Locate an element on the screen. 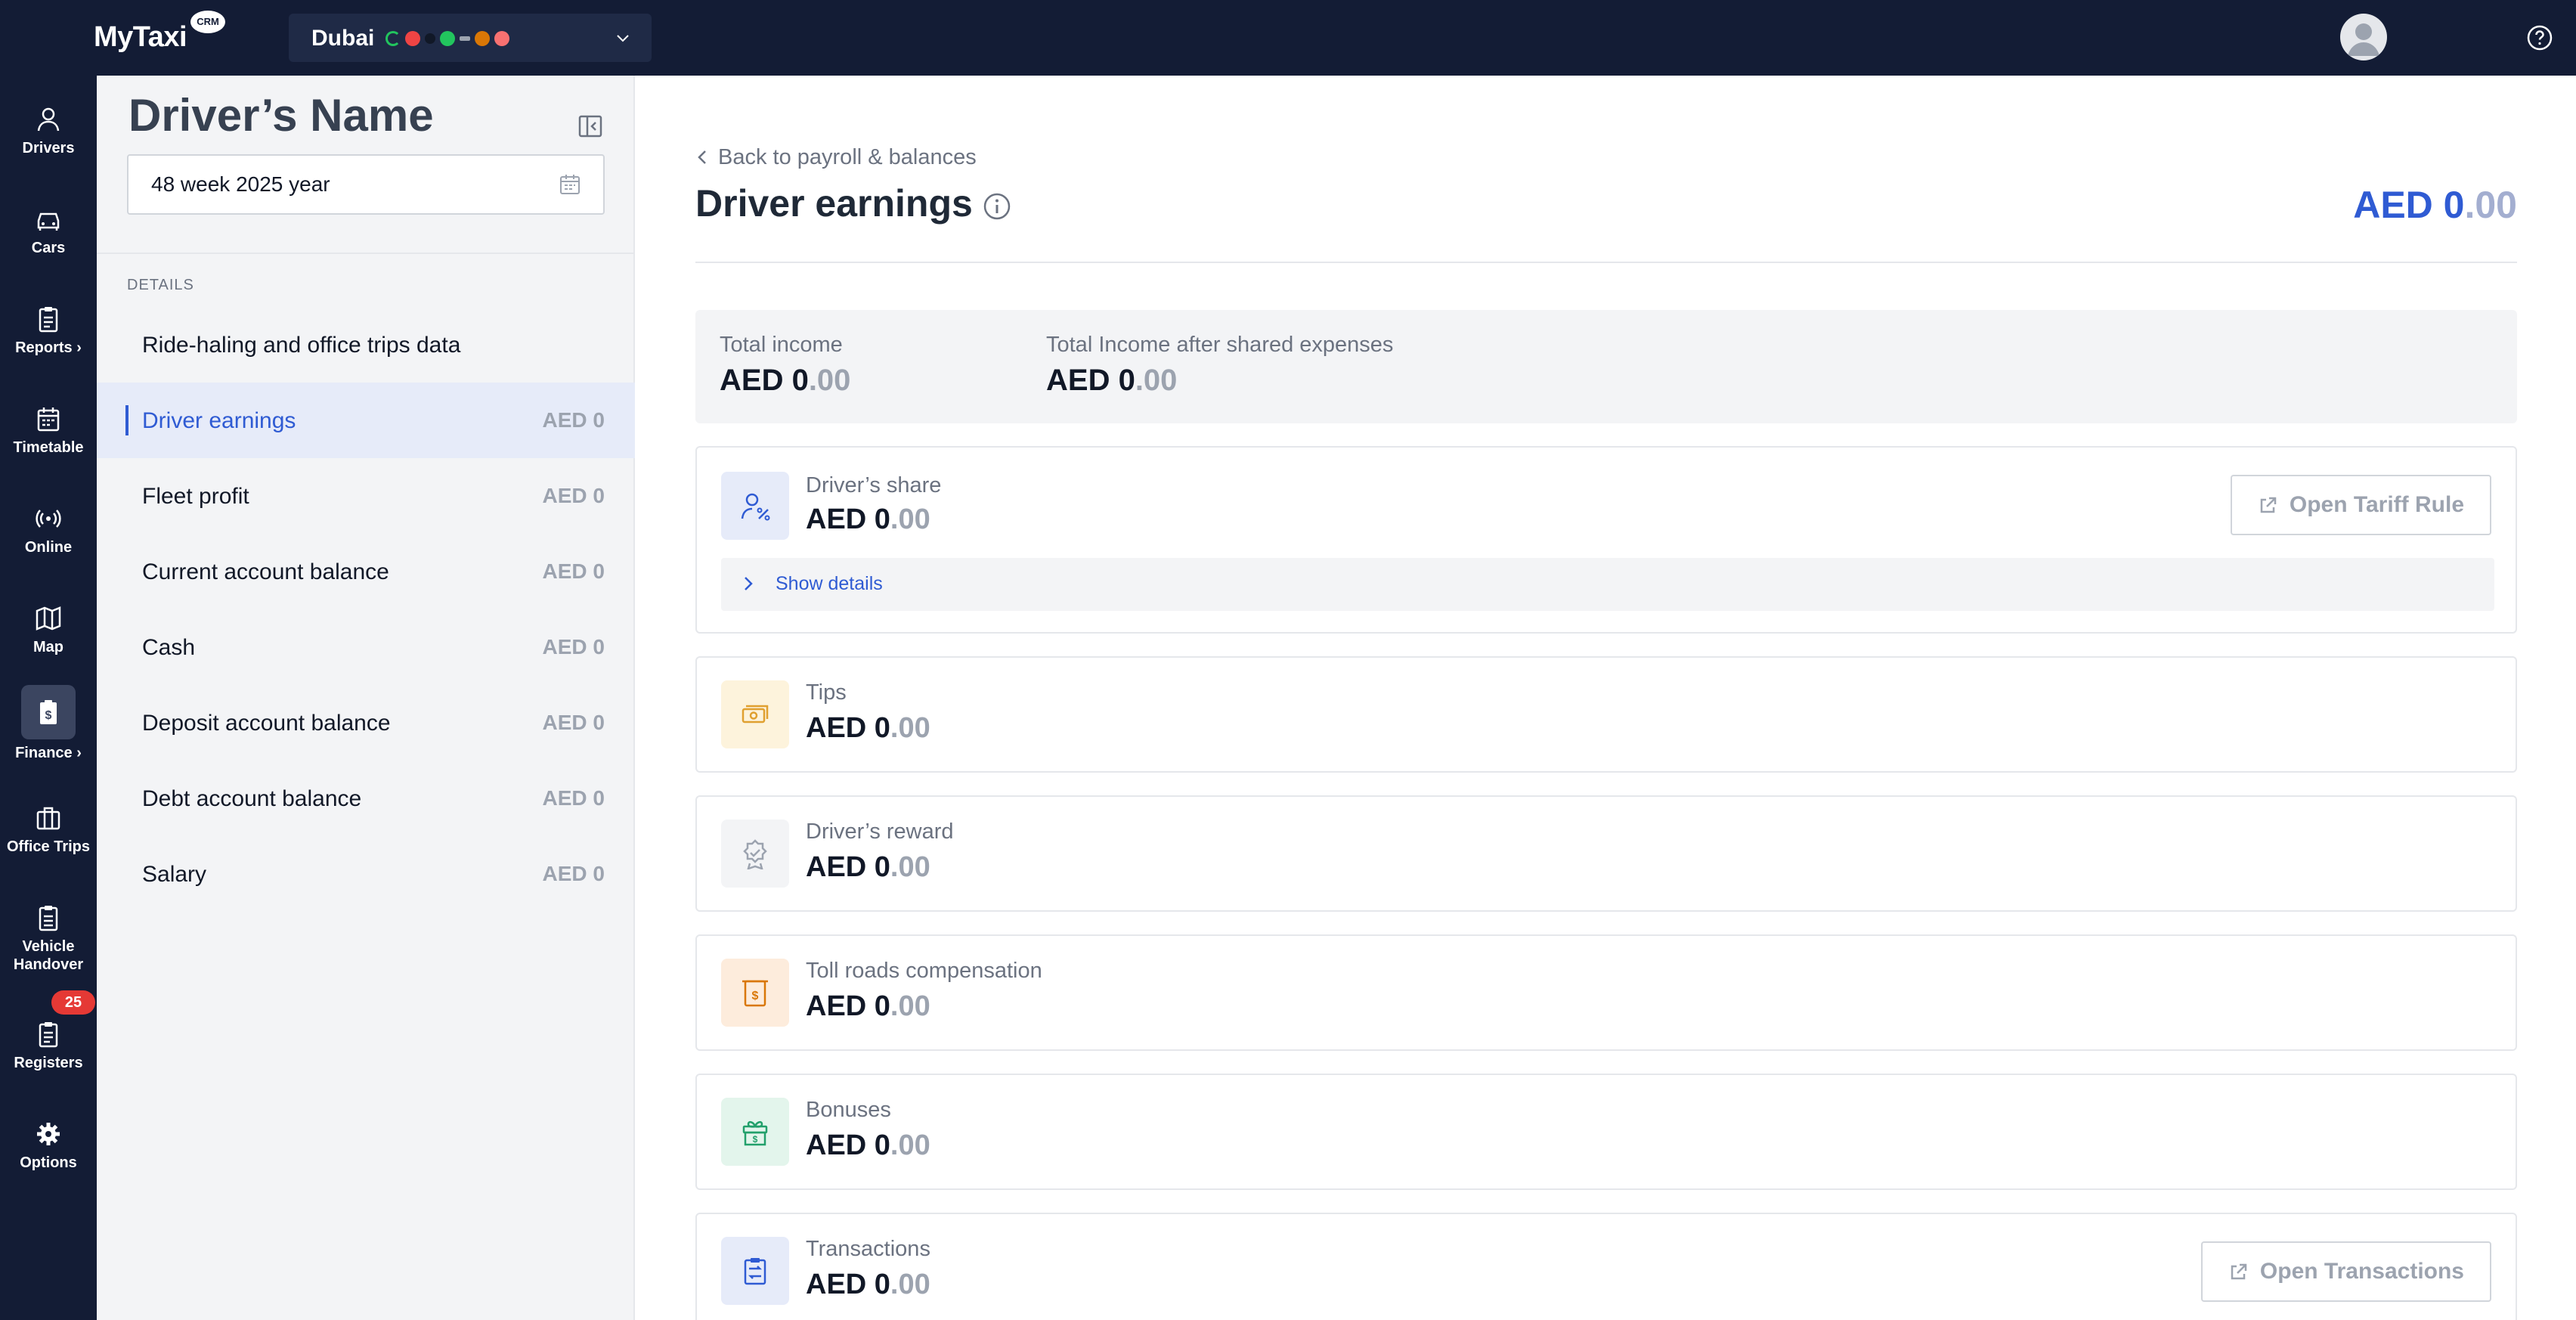  details-item-current-account: Current account balance AED 0 is located at coordinates (366, 571).